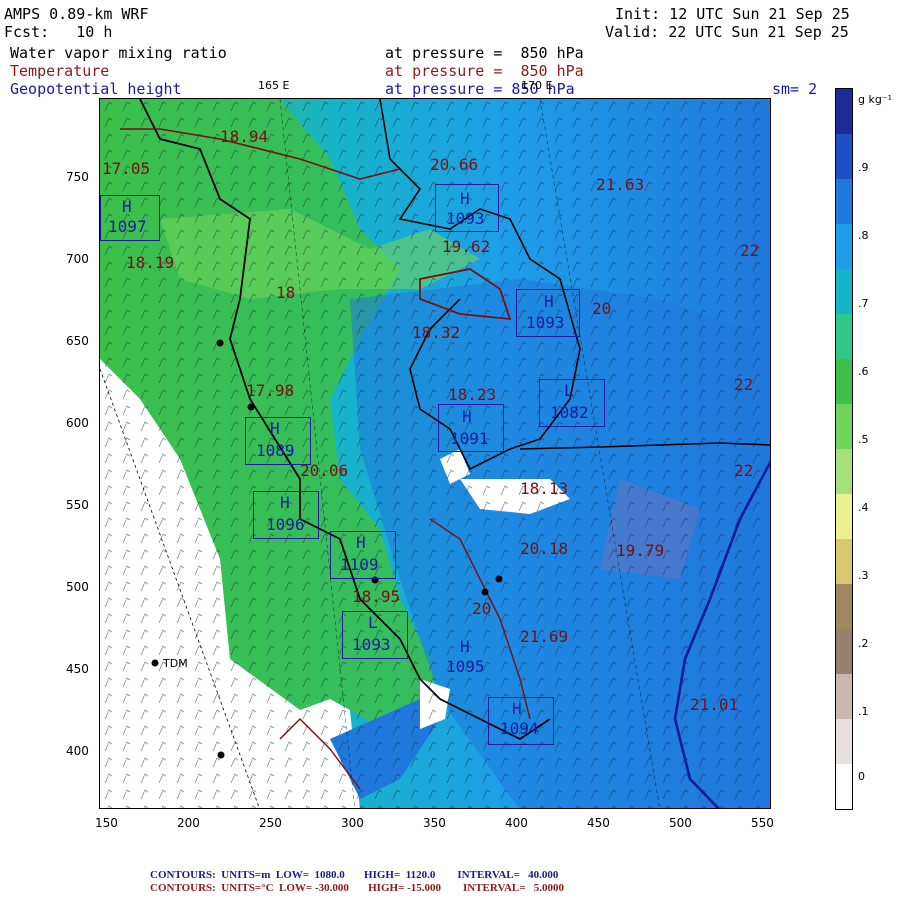 The height and width of the screenshot is (900, 900). What do you see at coordinates (188, 823) in the screenshot?
I see `x-tick: 200` at bounding box center [188, 823].